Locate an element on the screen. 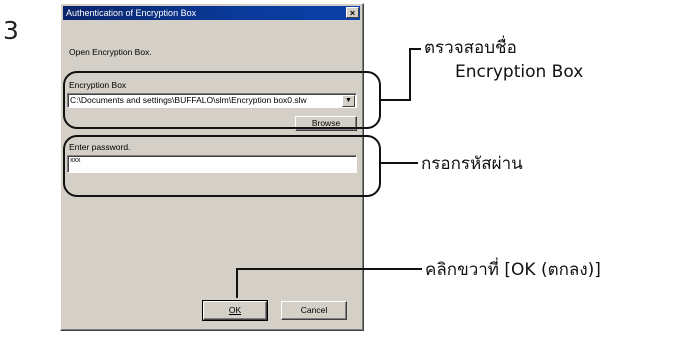 Image resolution: width=691 pixels, height=337 pixels. instruction-text: Open Encryption Box. is located at coordinates (110, 52).